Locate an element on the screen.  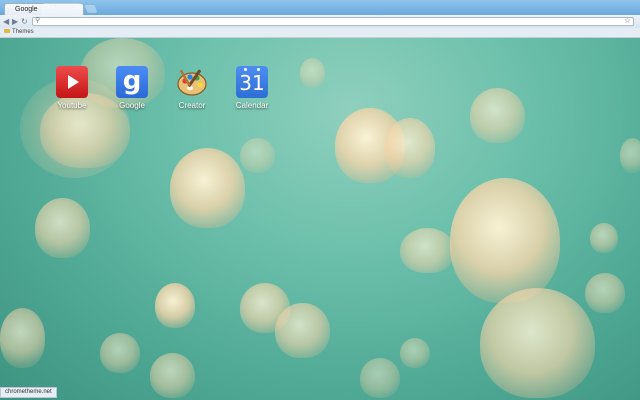
youtube-icon is located at coordinates (72, 82).